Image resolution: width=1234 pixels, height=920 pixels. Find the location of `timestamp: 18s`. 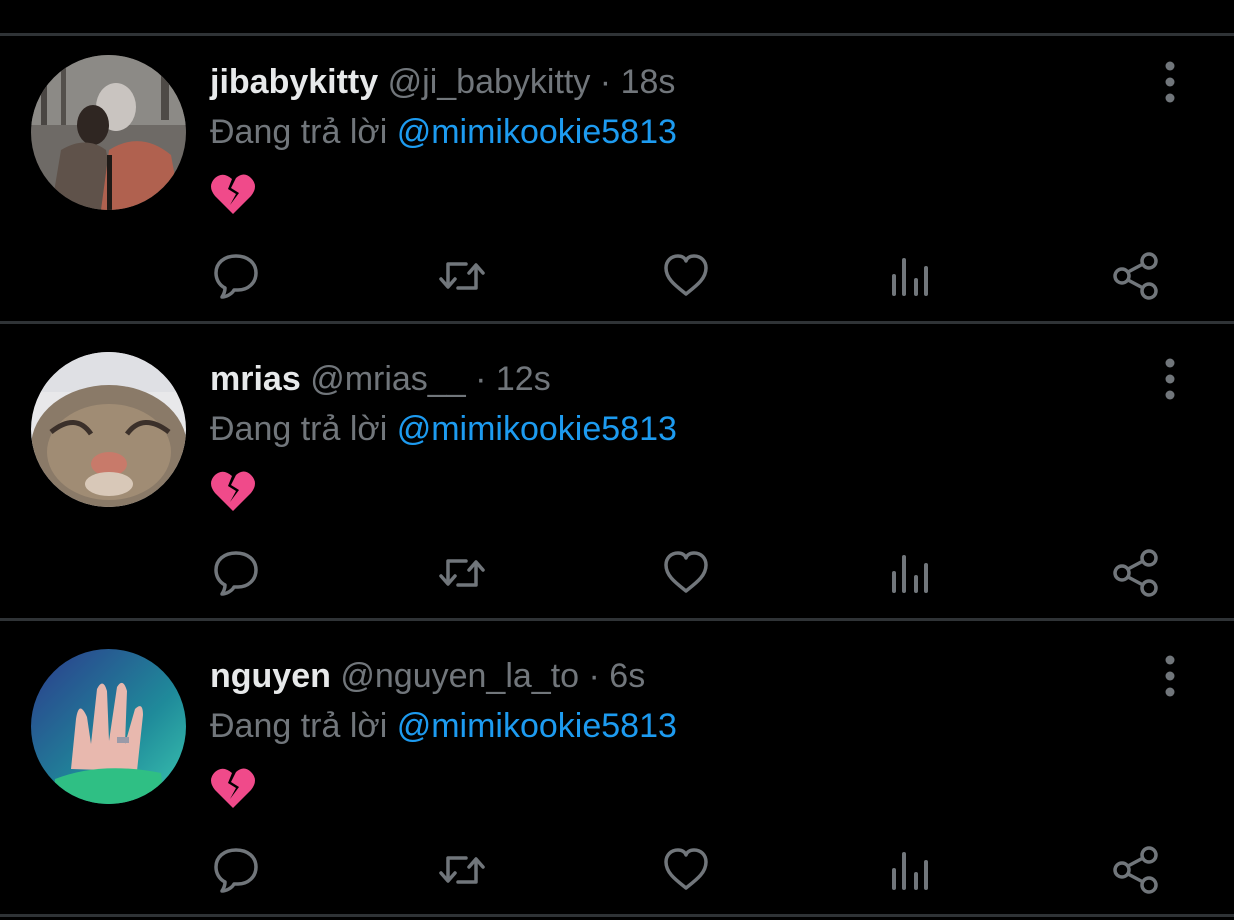

timestamp: 18s is located at coordinates (648, 82).